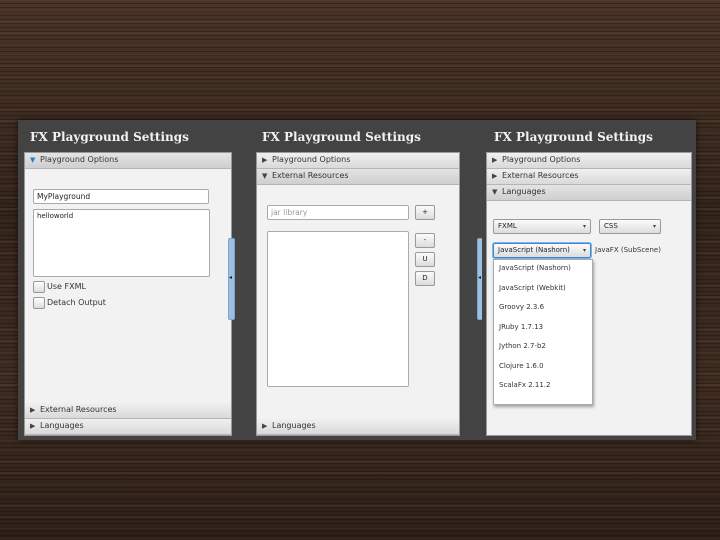 This screenshot has height=540, width=720. Describe the element at coordinates (535, 268) in the screenshot. I see `dropdown-option: JavaScript (Nashorn)` at that location.